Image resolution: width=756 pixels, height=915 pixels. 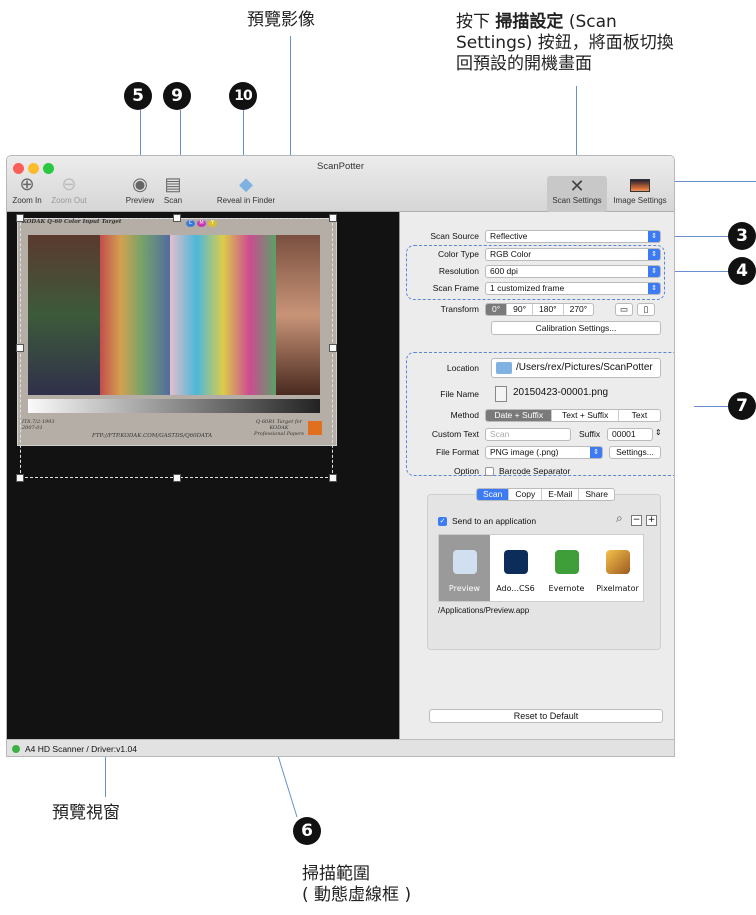 What do you see at coordinates (489, 471) in the screenshot?
I see `barcode-checkbox` at bounding box center [489, 471].